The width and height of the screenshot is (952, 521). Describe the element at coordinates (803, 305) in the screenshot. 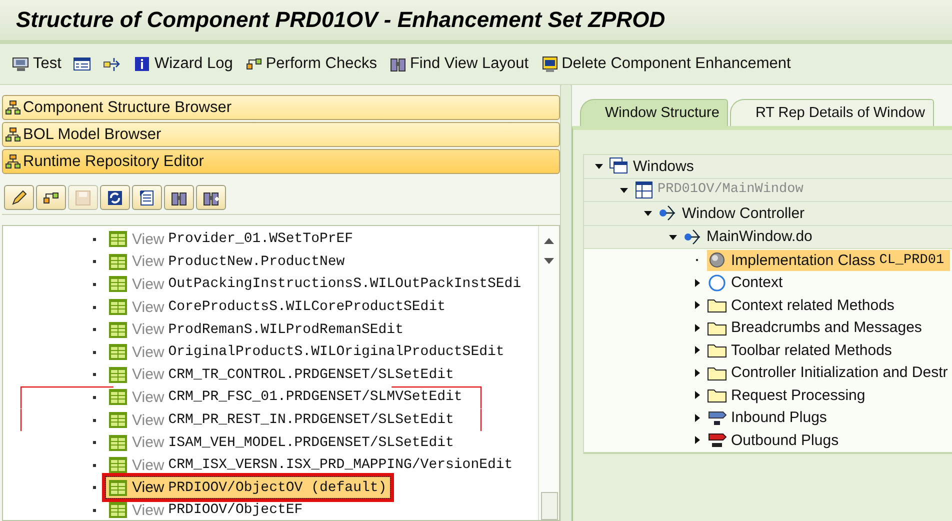

I see `tree-node: Context related Methods` at that location.